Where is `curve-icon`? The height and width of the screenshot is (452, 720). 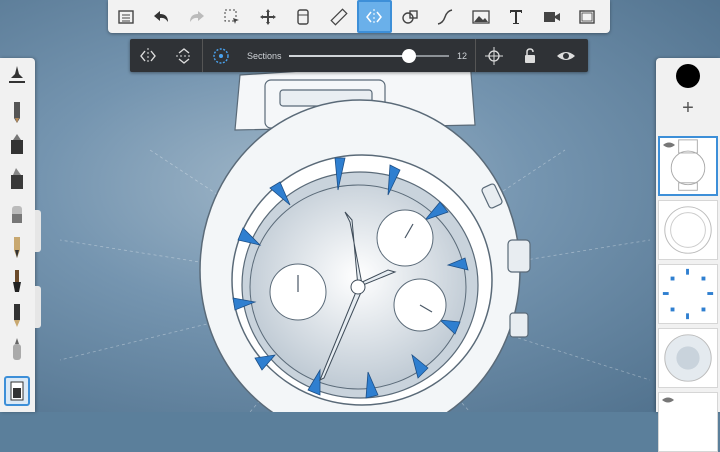
curve-icon is located at coordinates (445, 16).